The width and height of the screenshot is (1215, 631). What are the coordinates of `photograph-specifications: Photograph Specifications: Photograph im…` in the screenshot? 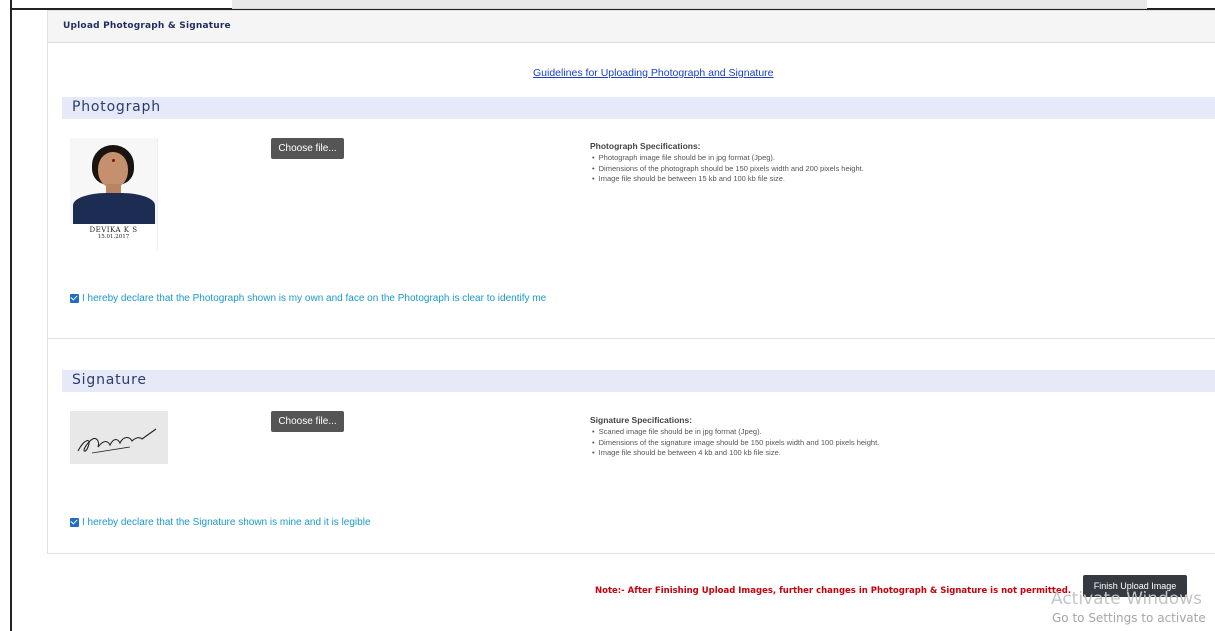 It's located at (727, 163).